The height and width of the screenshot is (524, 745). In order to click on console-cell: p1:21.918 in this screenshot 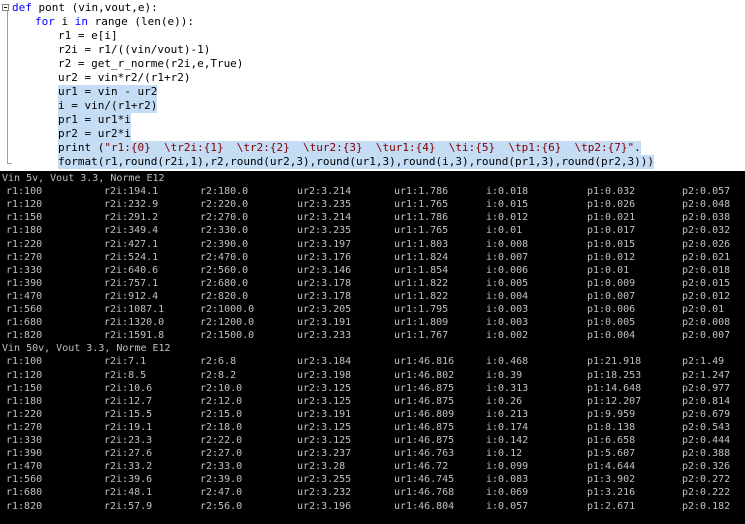, I will do `click(614, 362)`.